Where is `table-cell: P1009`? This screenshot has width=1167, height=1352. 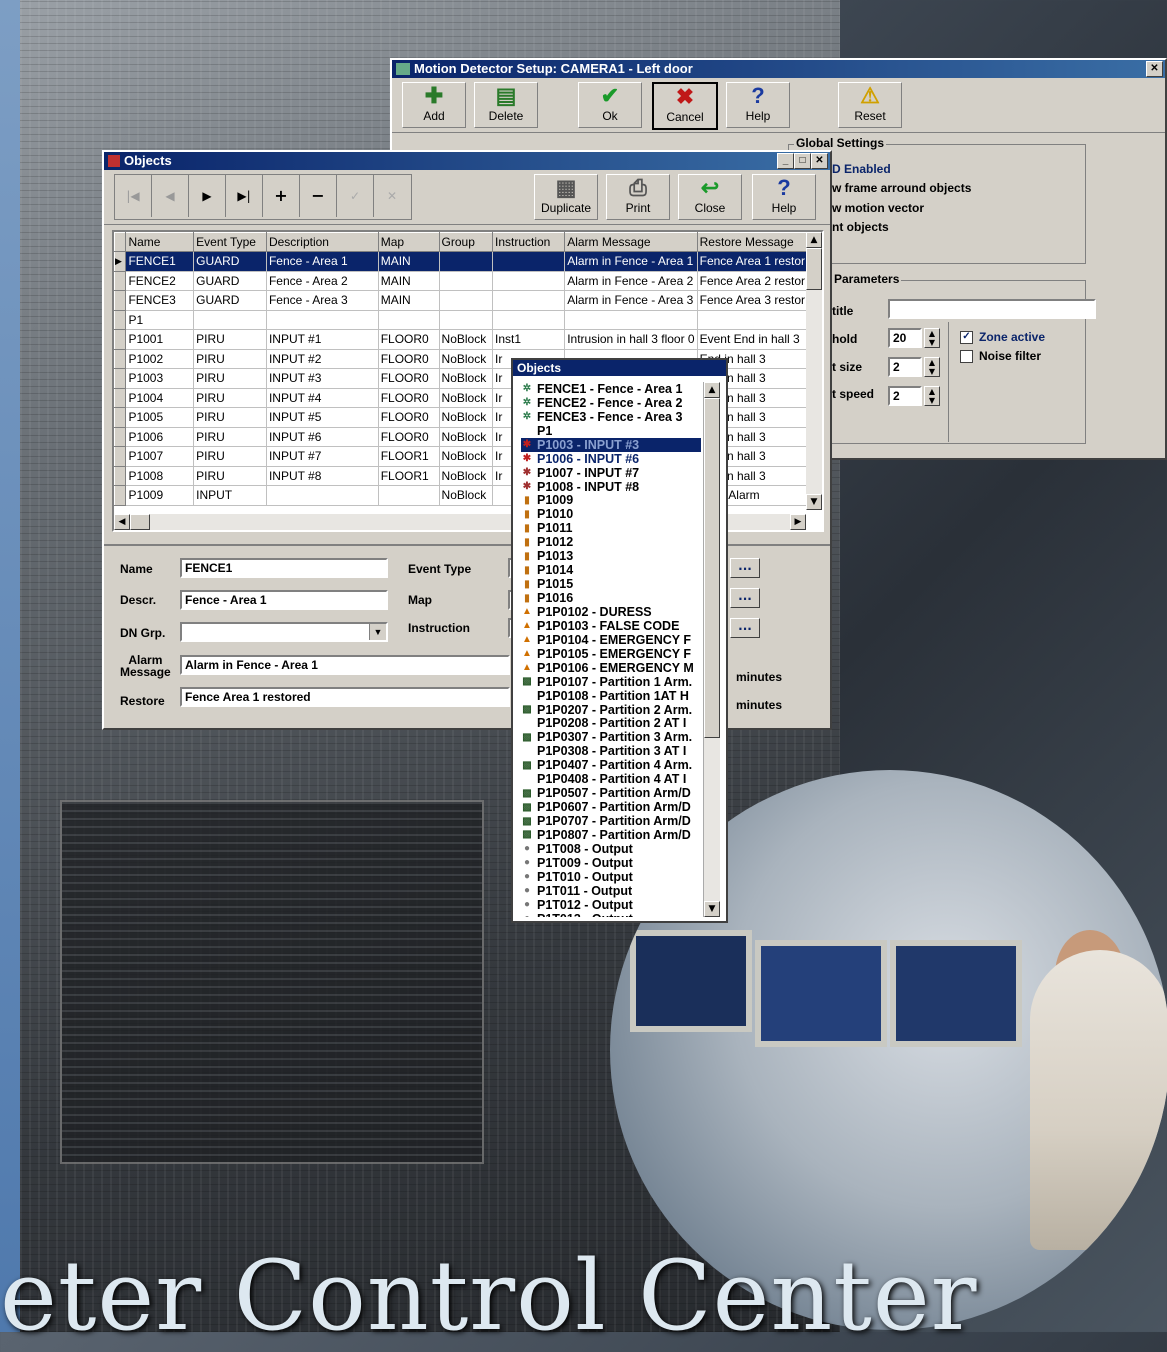
table-cell: P1009 is located at coordinates (160, 495).